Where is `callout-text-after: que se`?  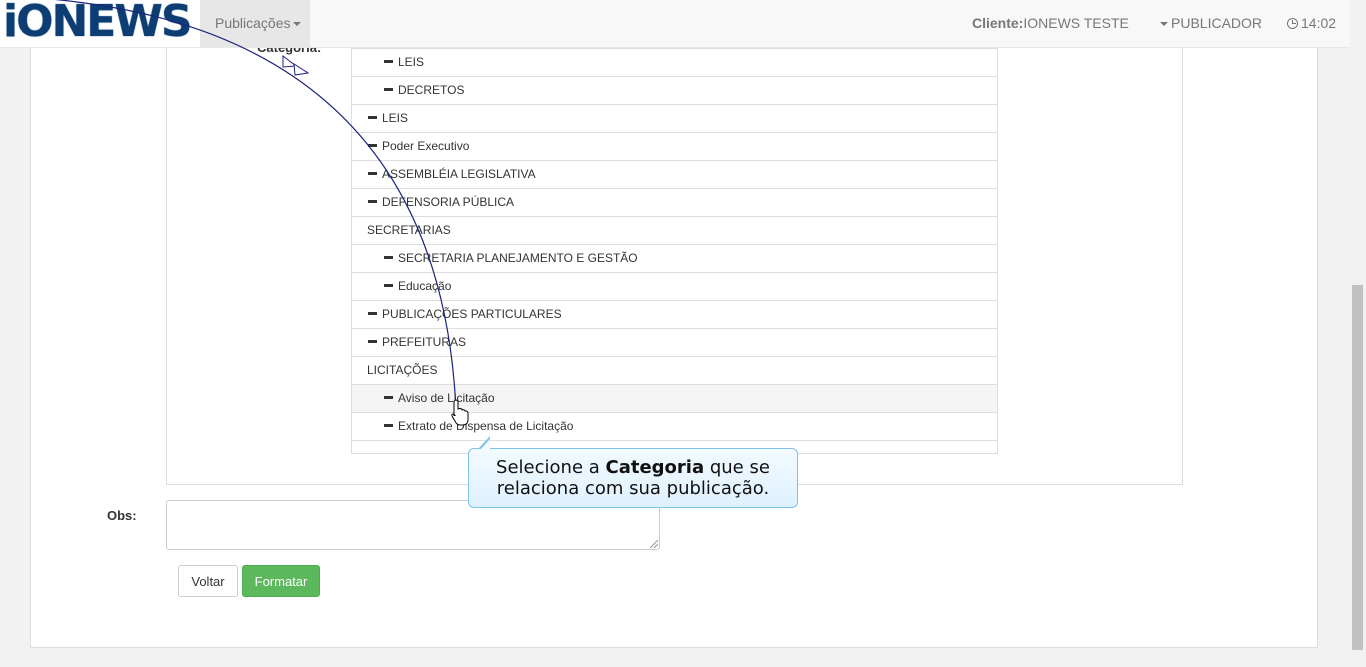
callout-text-after: que se is located at coordinates (737, 467).